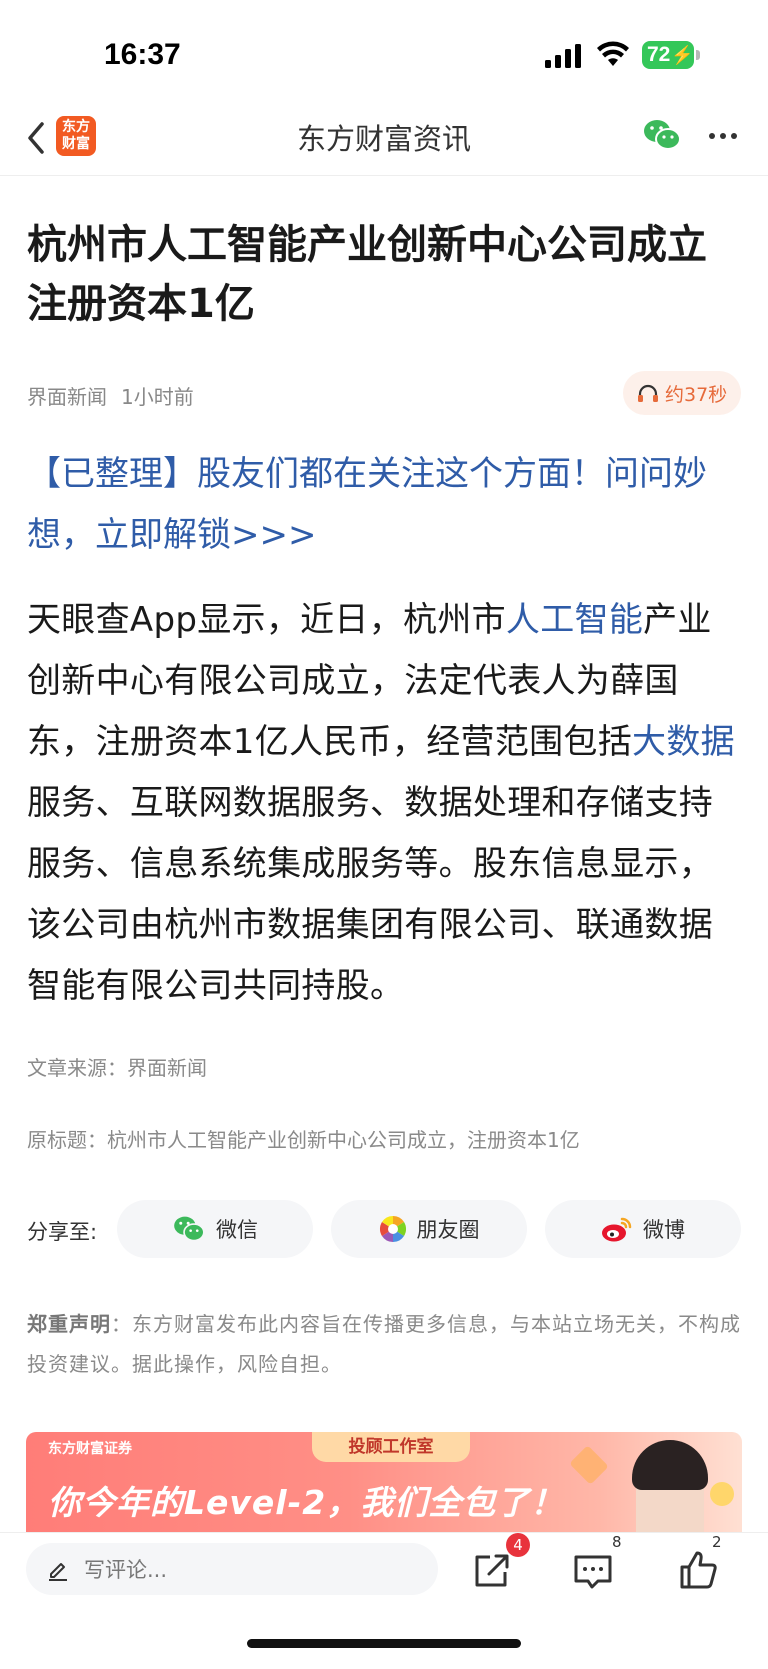 The image size is (768, 1669). What do you see at coordinates (648, 393) in the screenshot?
I see `headphones-icon` at bounding box center [648, 393].